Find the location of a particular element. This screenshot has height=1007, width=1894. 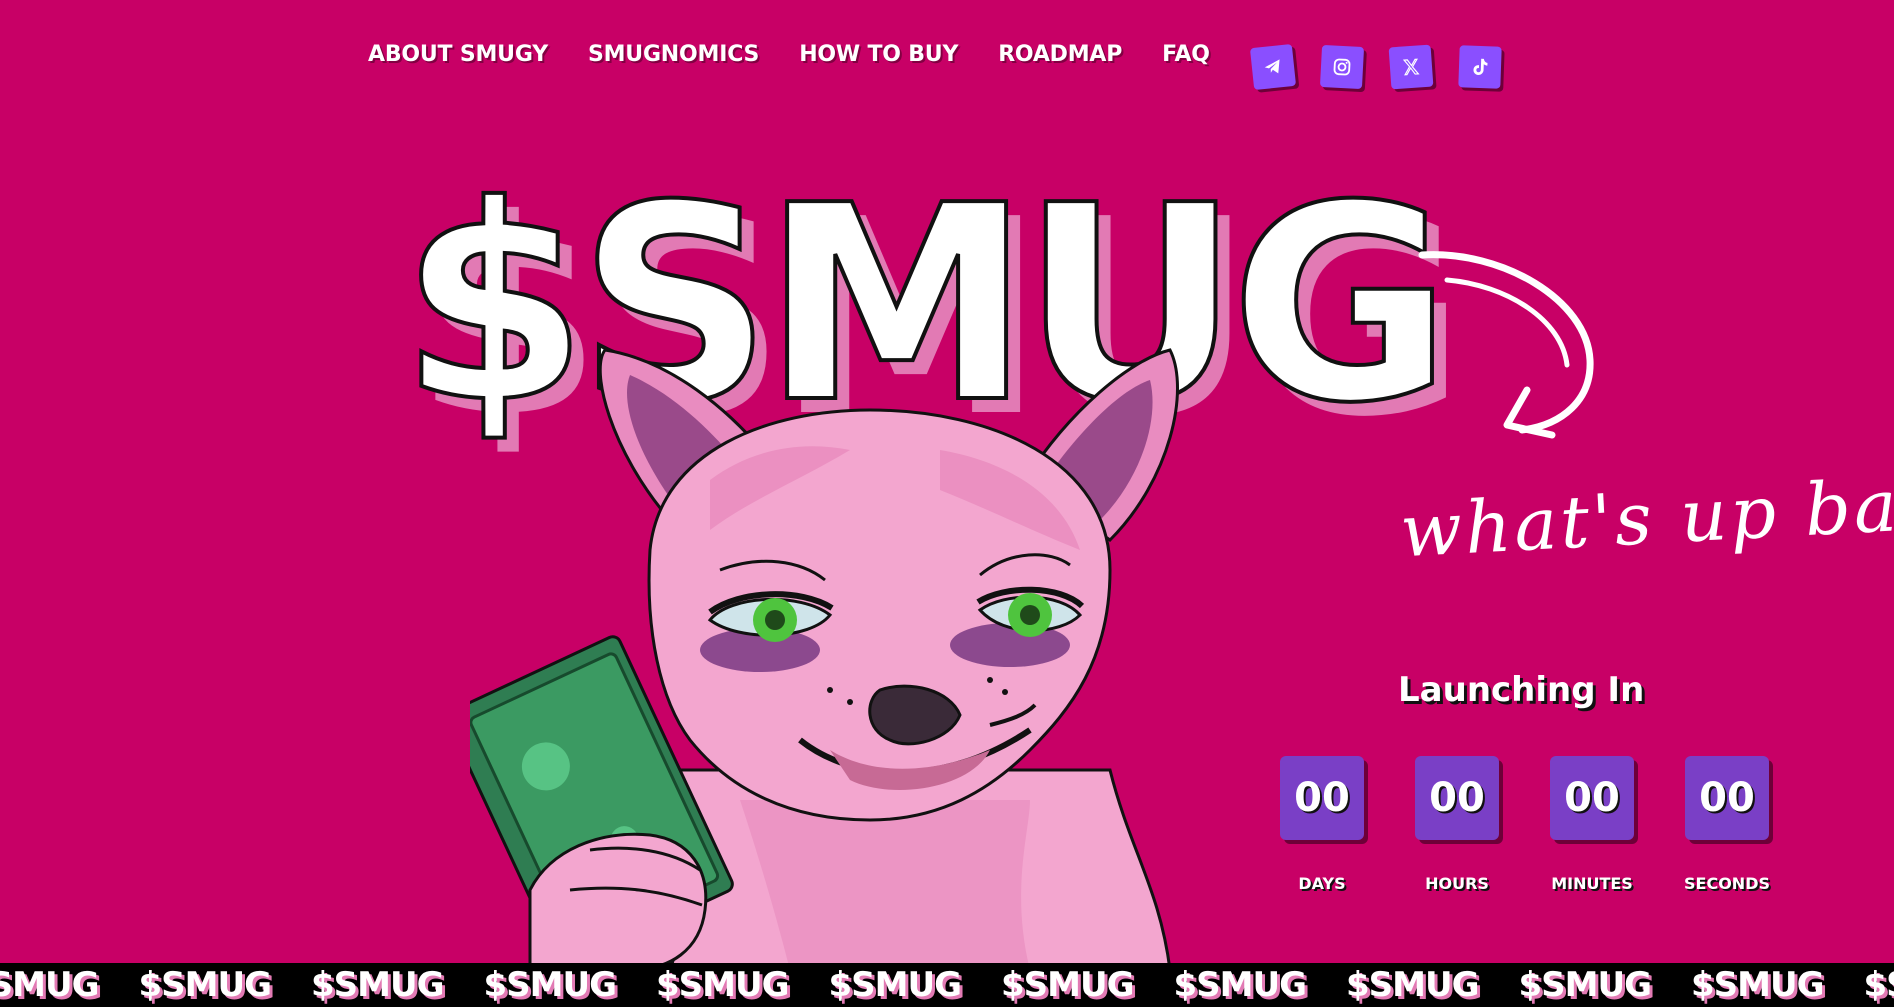

countdown-days-box: 00 is located at coordinates (1322, 798).